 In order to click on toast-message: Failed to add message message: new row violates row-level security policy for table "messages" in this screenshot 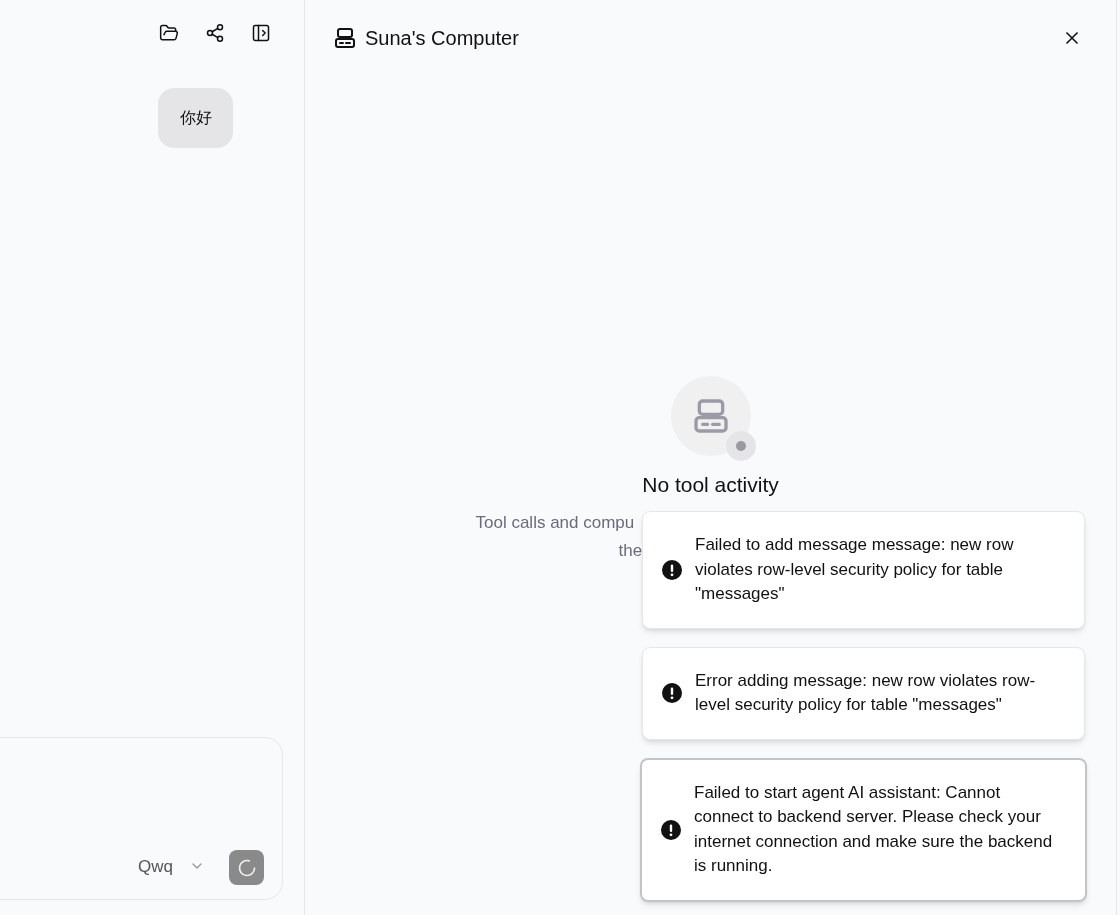, I will do `click(855, 569)`.